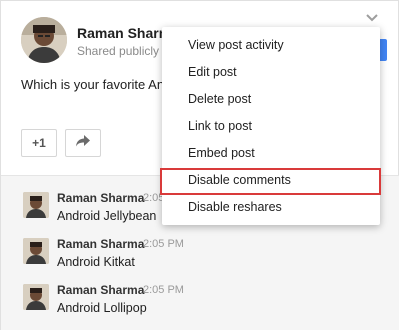  I want to click on post-visibility: Shared publicly ·, so click(121, 51).